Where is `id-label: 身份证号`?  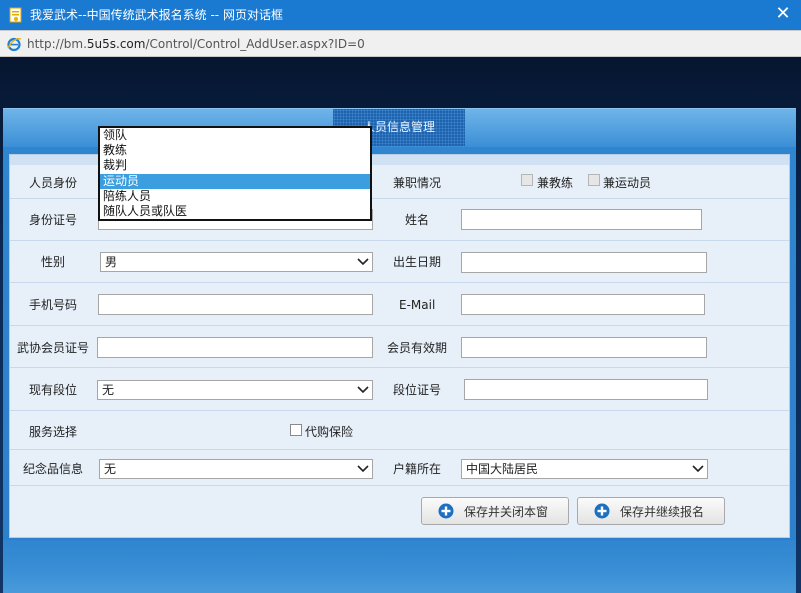
id-label: 身份证号 is located at coordinates (53, 220).